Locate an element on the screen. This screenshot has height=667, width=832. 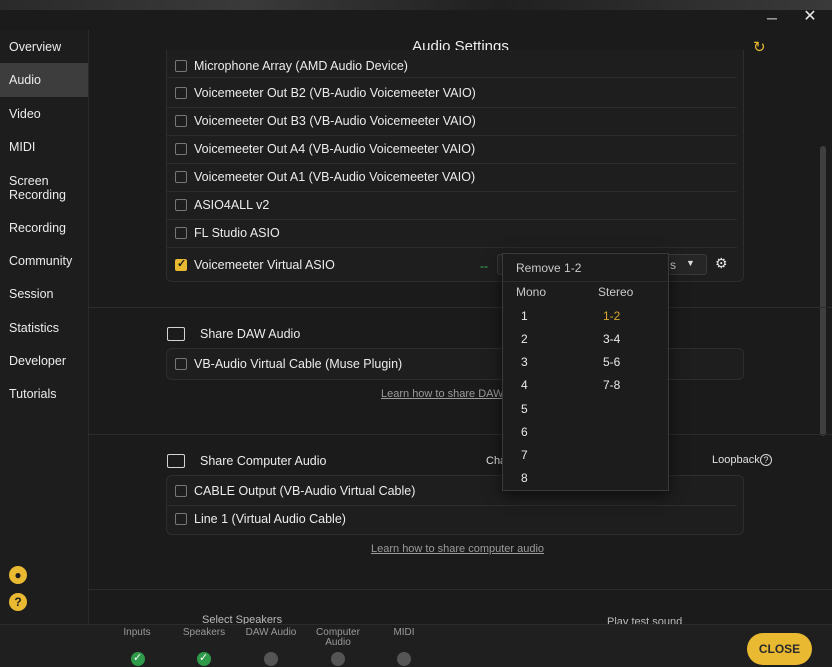
mono-option: 6 is located at coordinates (524, 432).